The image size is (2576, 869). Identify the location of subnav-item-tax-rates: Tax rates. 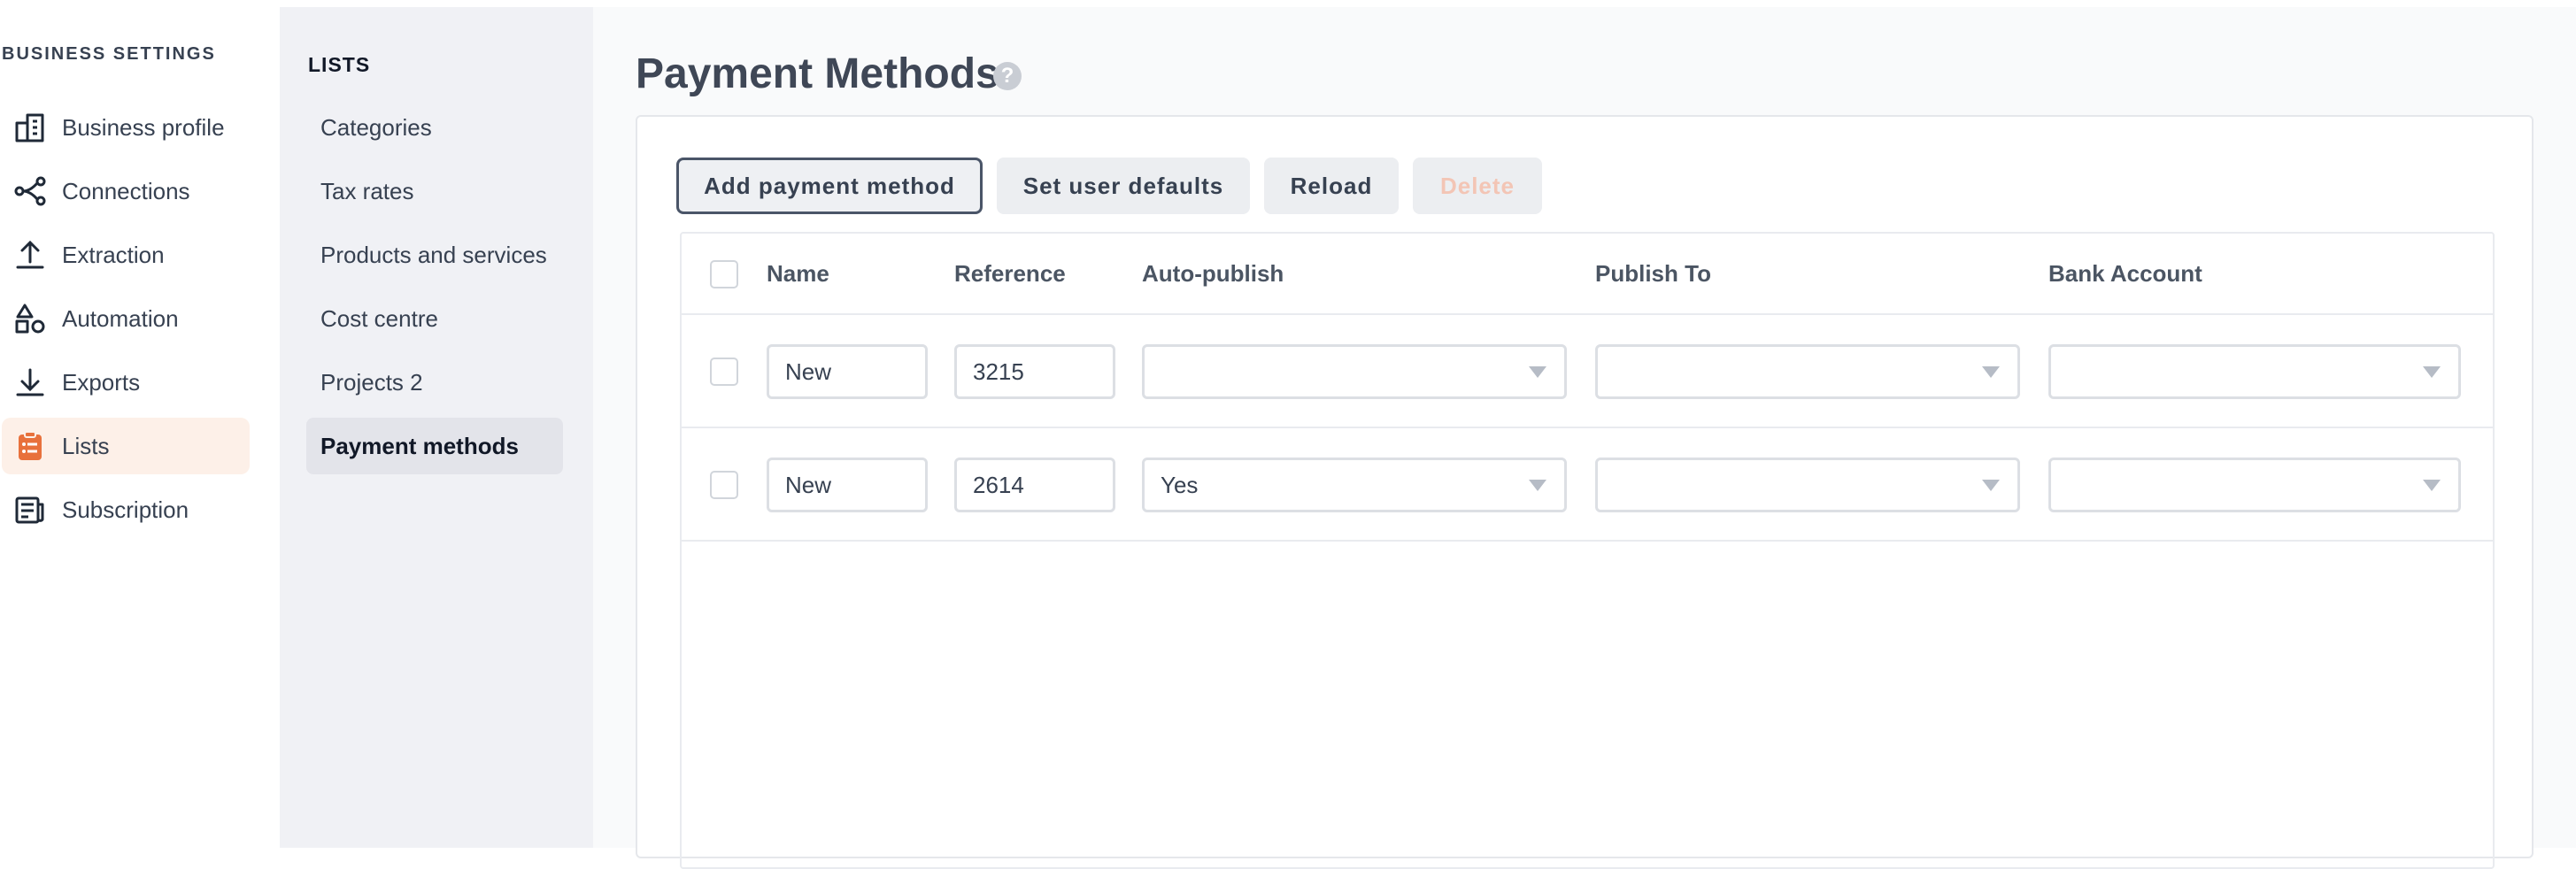
(434, 191).